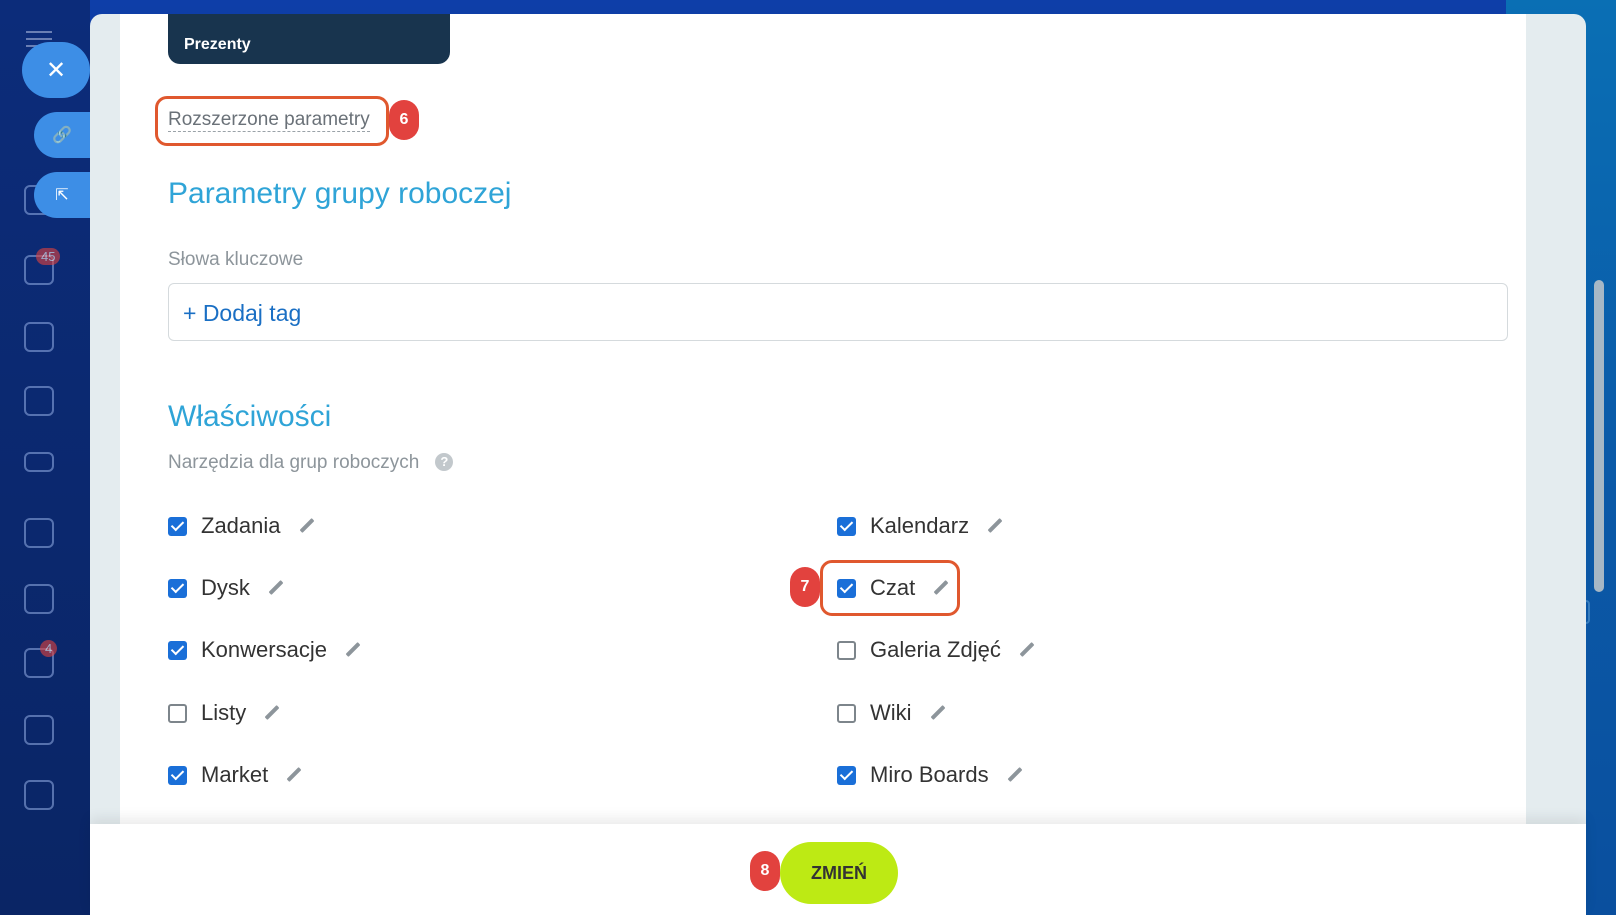 The image size is (1616, 915). I want to click on external-link-icon: ⇱, so click(62, 195).